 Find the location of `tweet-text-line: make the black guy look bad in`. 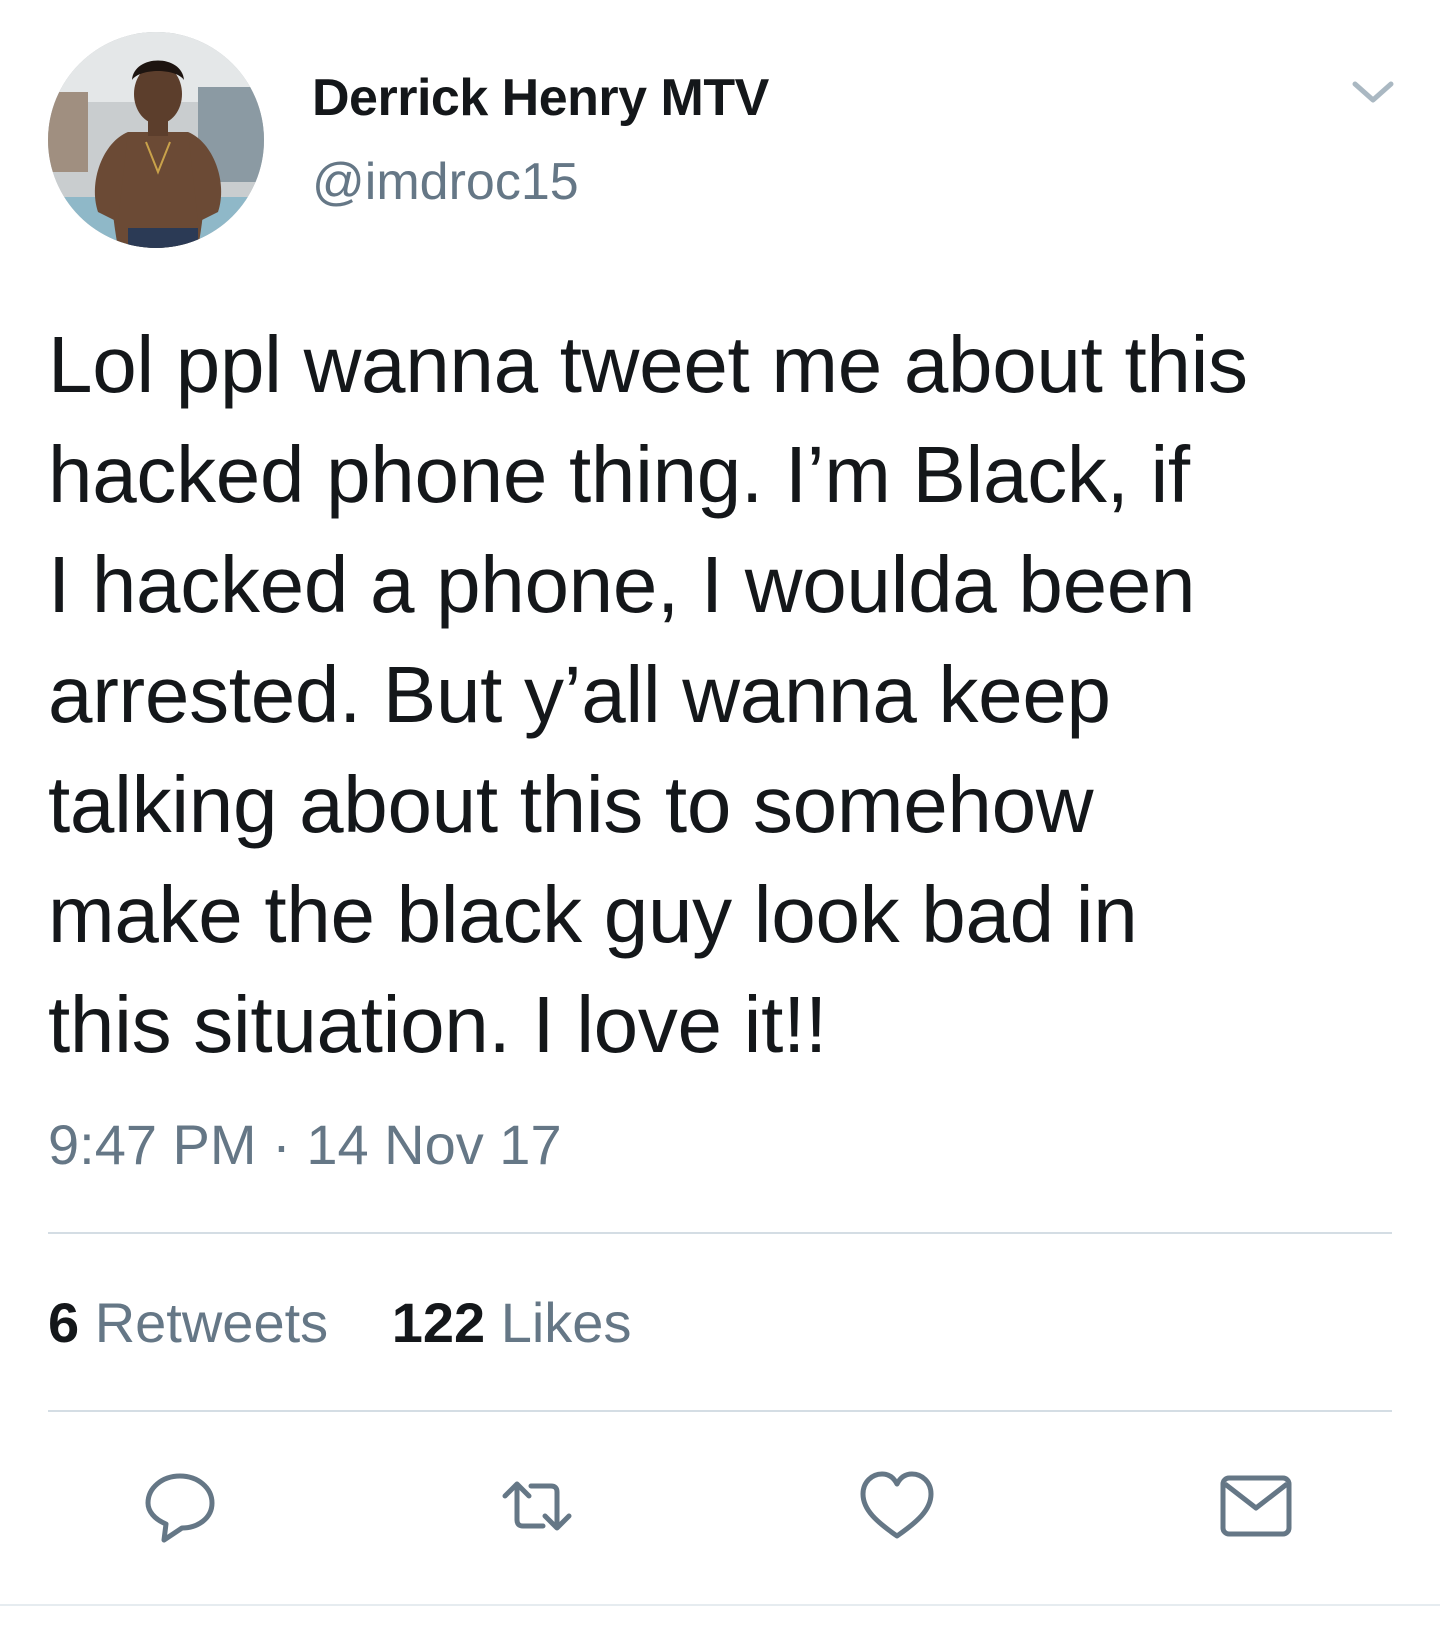

tweet-text-line: make the black guy look bad in is located at coordinates (593, 914).